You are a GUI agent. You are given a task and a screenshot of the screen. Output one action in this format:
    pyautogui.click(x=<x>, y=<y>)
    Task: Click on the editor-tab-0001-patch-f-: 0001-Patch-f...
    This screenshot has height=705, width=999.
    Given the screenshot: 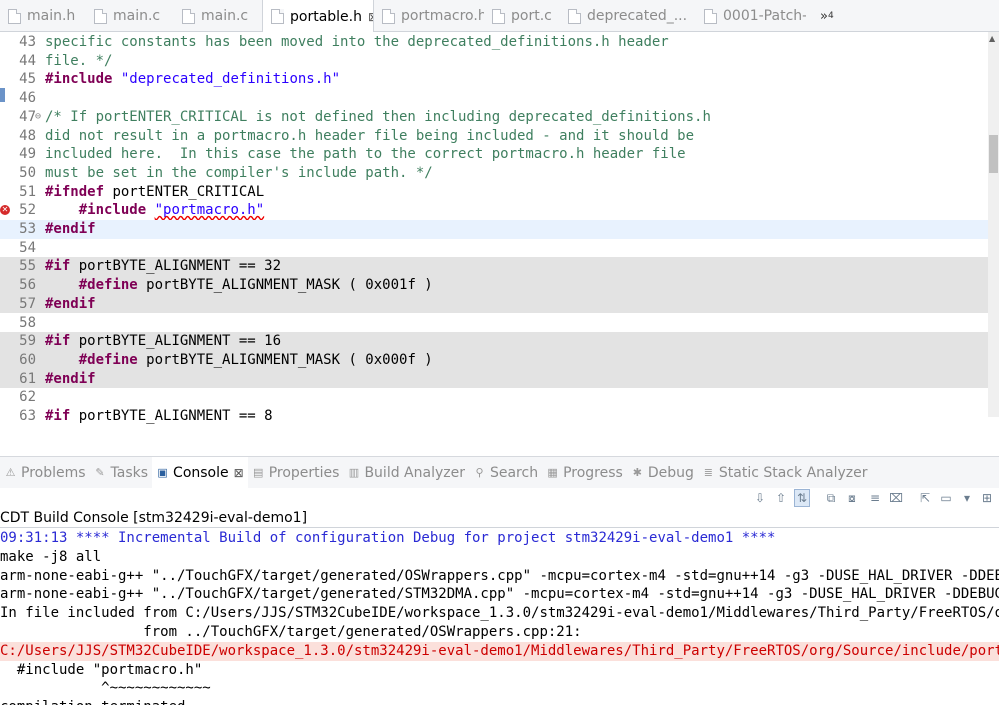 What is the action you would take?
    pyautogui.click(x=751, y=16)
    